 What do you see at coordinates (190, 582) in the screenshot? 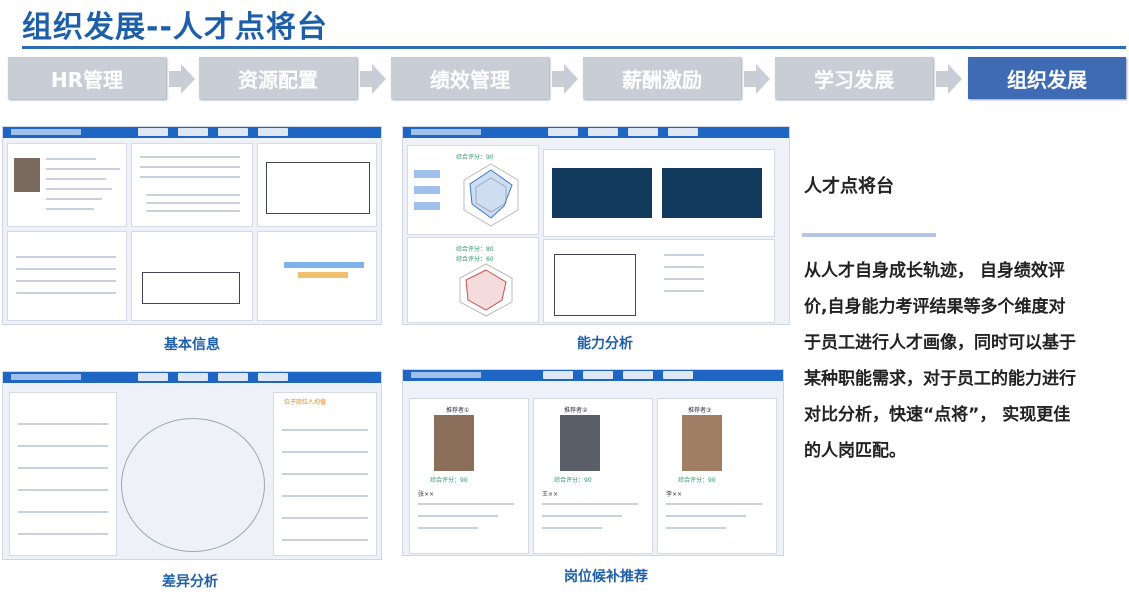
I see `caption-difference-analysis: 差异分析` at bounding box center [190, 582].